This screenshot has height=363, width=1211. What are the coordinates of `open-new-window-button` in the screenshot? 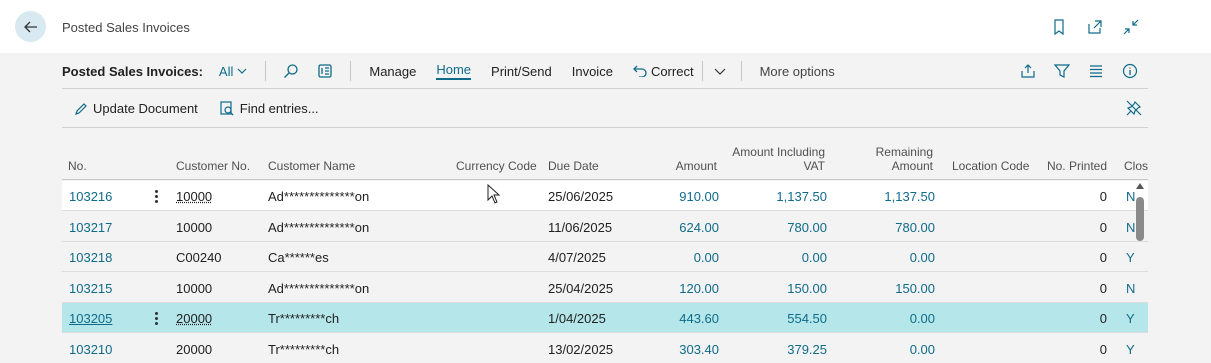 It's located at (1095, 27).